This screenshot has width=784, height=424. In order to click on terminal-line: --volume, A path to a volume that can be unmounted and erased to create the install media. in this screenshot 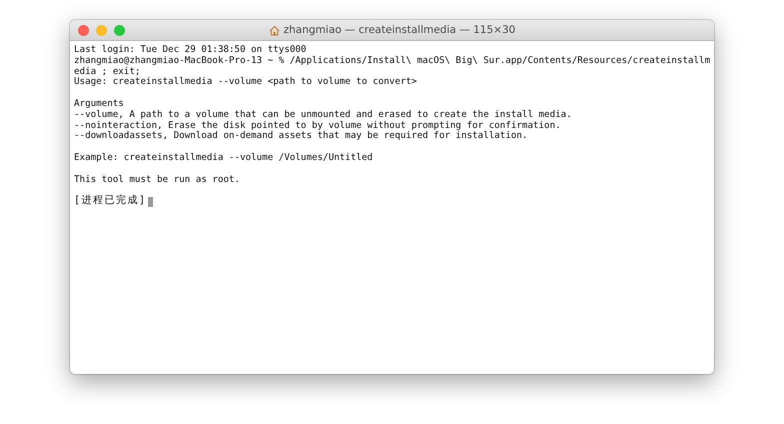, I will do `click(323, 115)`.